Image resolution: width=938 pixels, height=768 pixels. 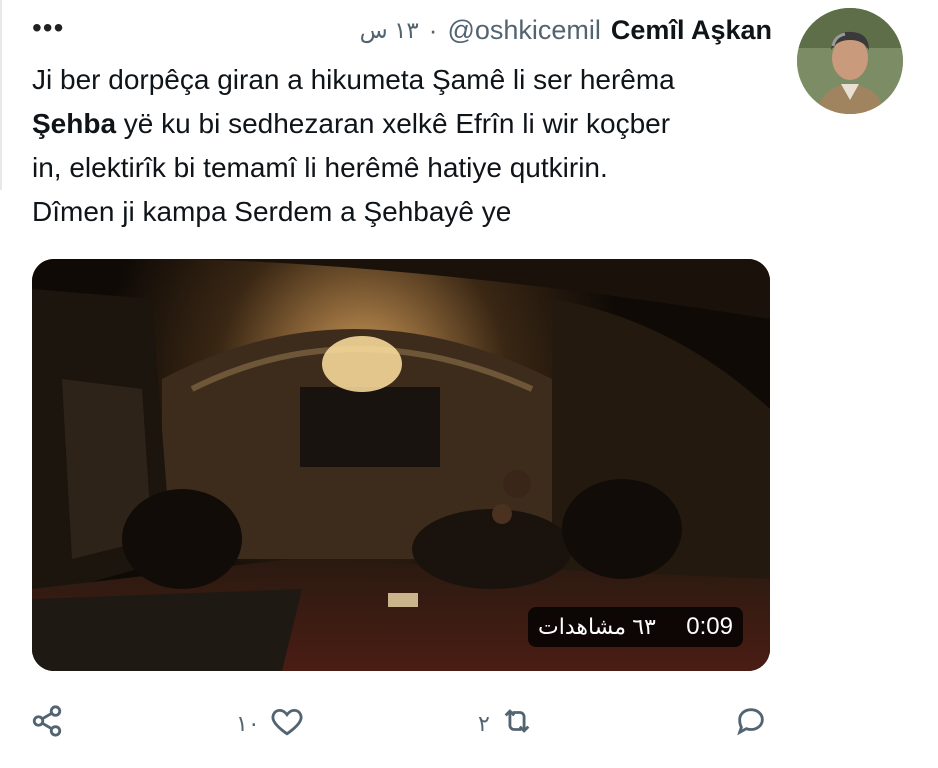 I want to click on reply-button, so click(x=756, y=724).